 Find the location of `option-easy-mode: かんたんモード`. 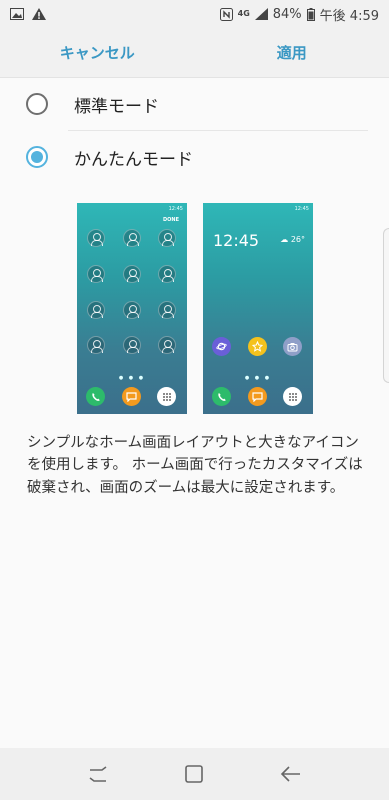

option-easy-mode: かんたんモード is located at coordinates (194, 157).